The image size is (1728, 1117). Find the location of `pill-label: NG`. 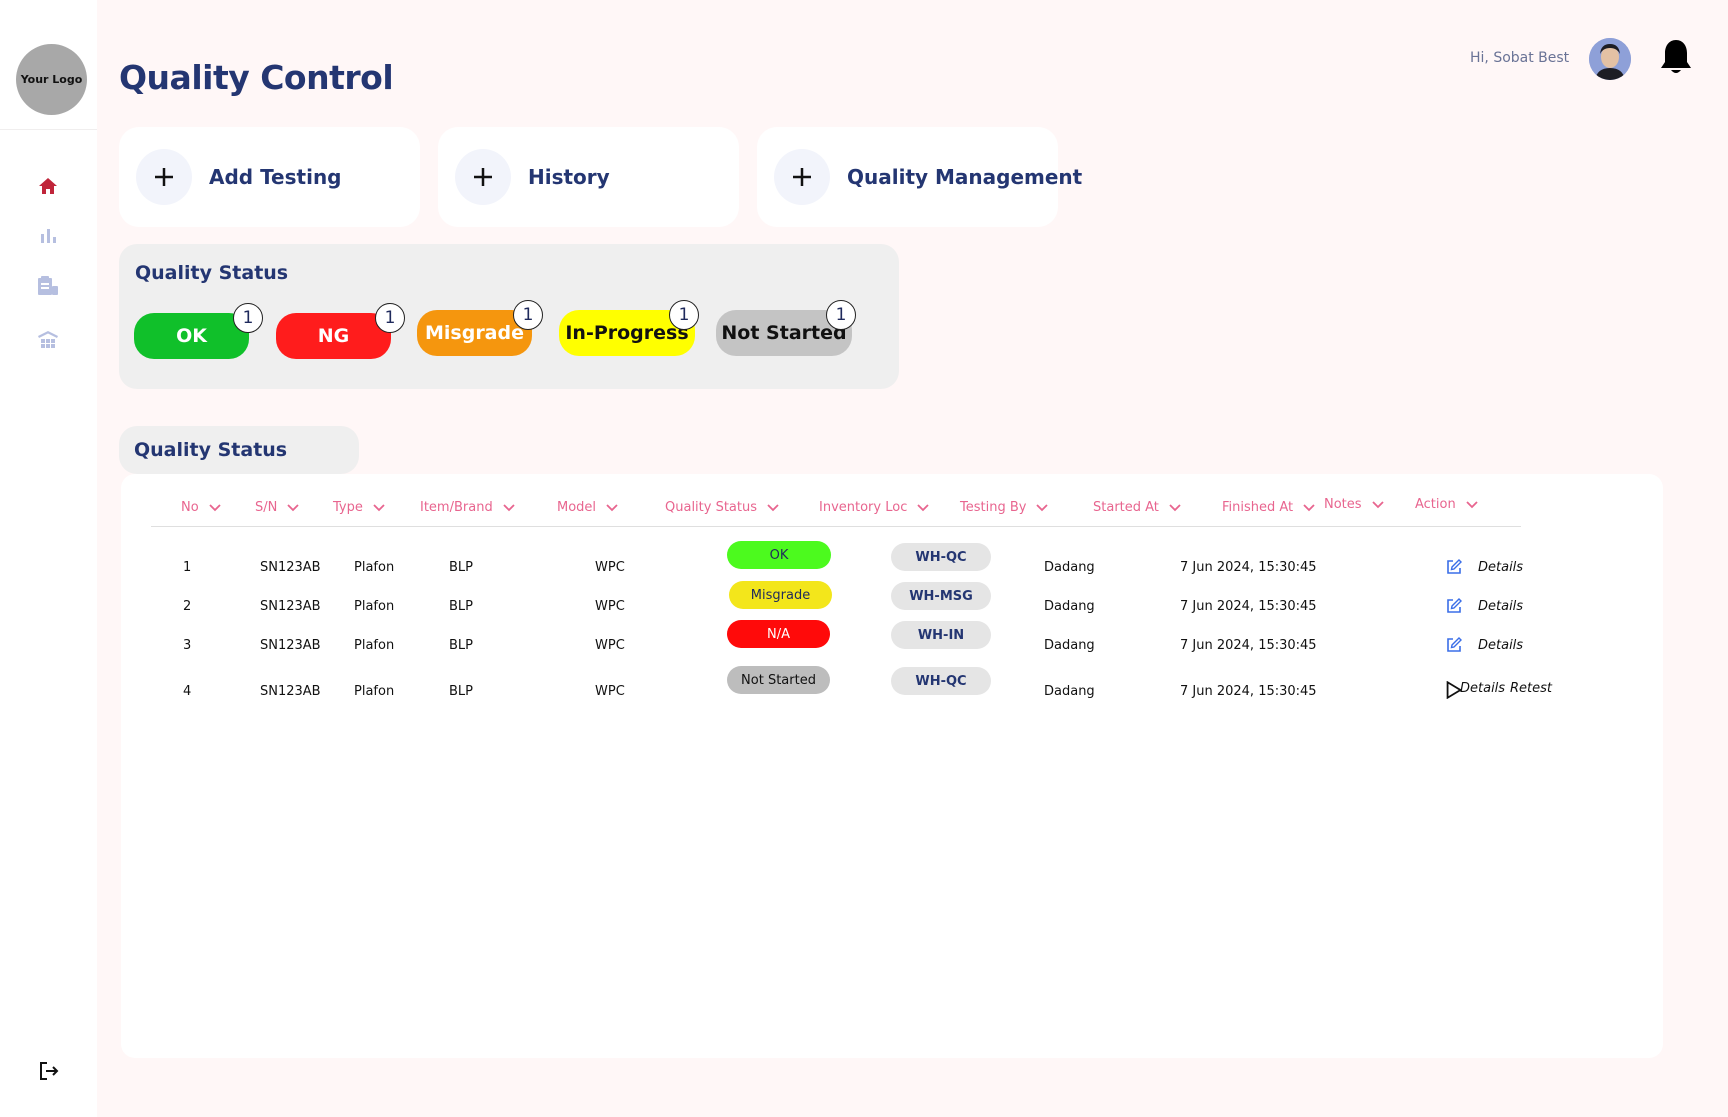

pill-label: NG is located at coordinates (333, 336).